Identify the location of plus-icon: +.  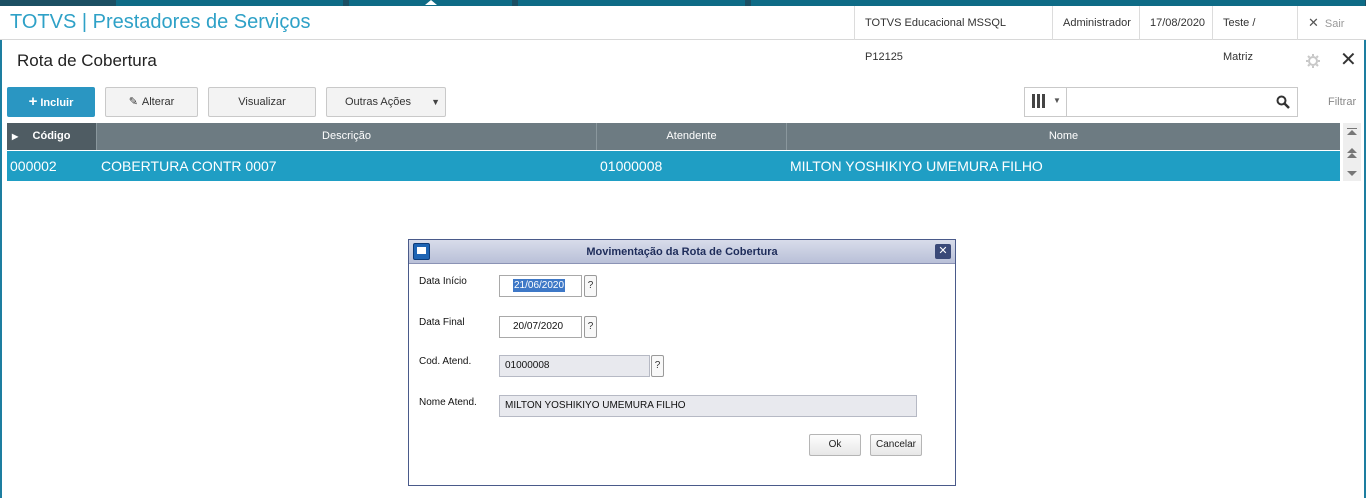
(33, 101).